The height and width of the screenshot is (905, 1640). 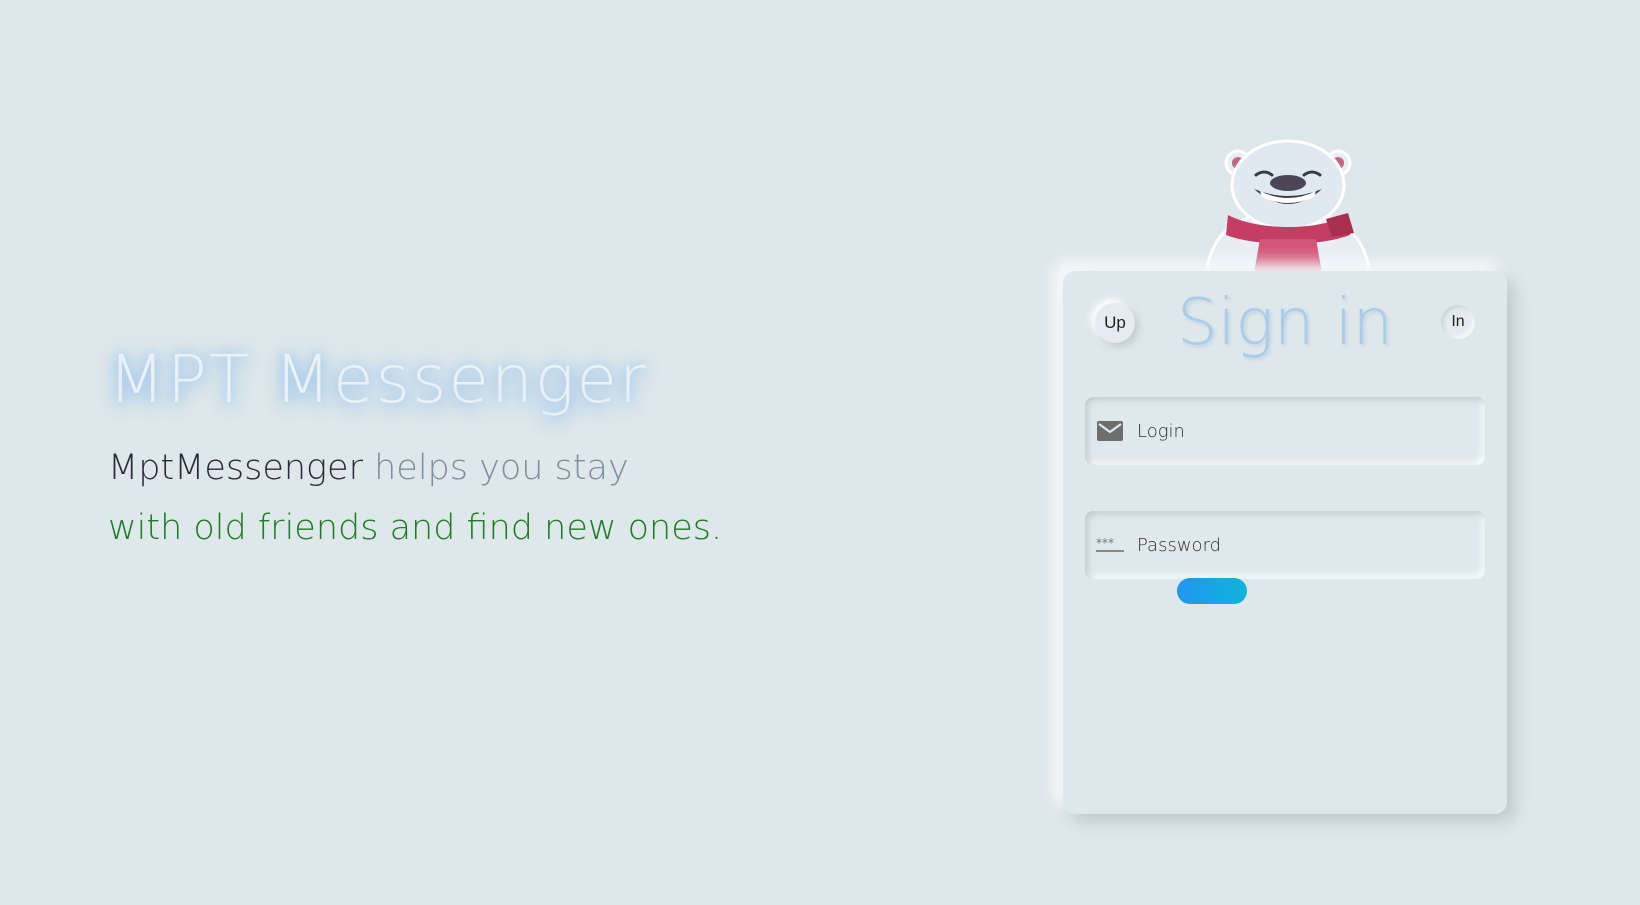 What do you see at coordinates (1458, 322) in the screenshot?
I see `tab-sign-in: In` at bounding box center [1458, 322].